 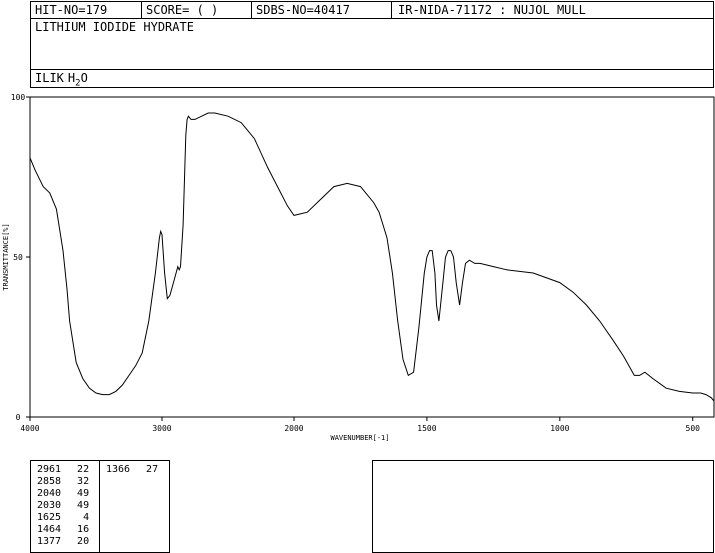 I want to click on peak-wavenumber: 2030, so click(x=49, y=505).